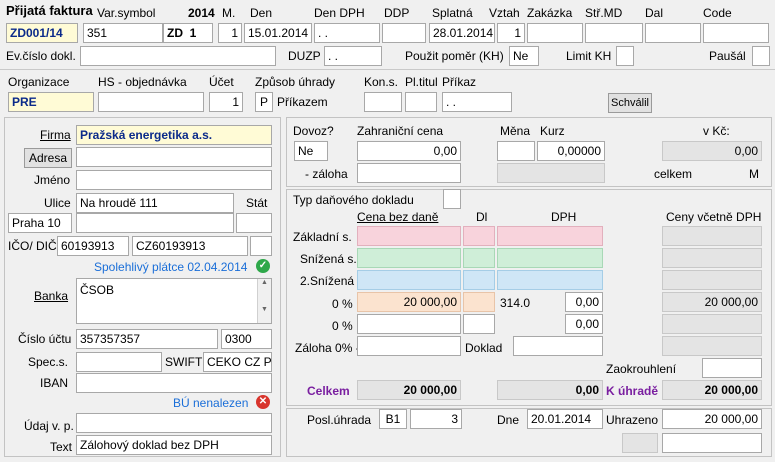  What do you see at coordinates (155, 203) in the screenshot?
I see `ulice-field: Na hroudě 111` at bounding box center [155, 203].